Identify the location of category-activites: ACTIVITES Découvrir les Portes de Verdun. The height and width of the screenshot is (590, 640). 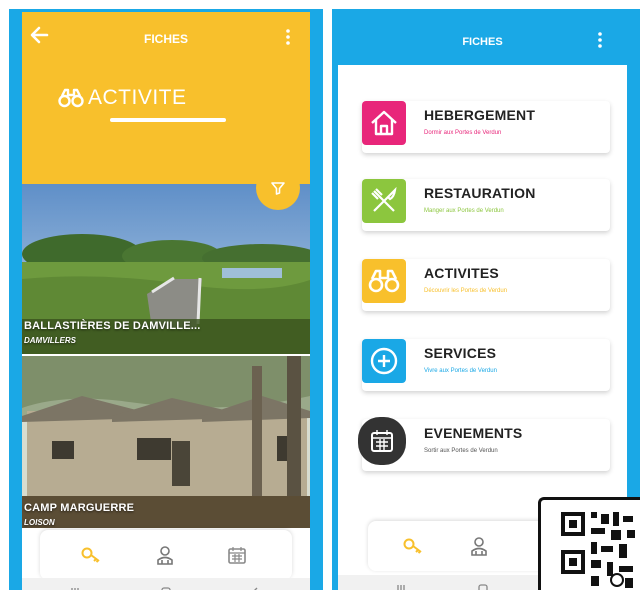
(486, 285).